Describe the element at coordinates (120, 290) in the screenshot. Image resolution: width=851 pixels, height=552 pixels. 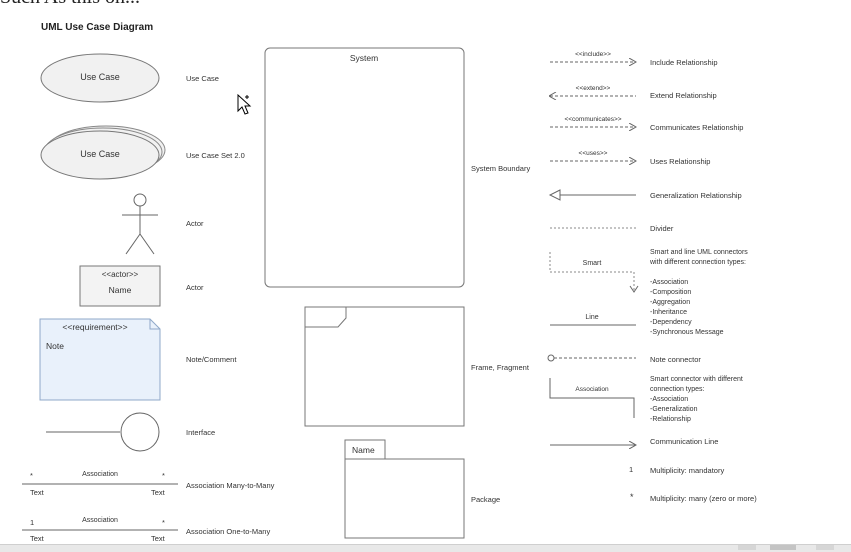
I see `actor-name: Name` at that location.